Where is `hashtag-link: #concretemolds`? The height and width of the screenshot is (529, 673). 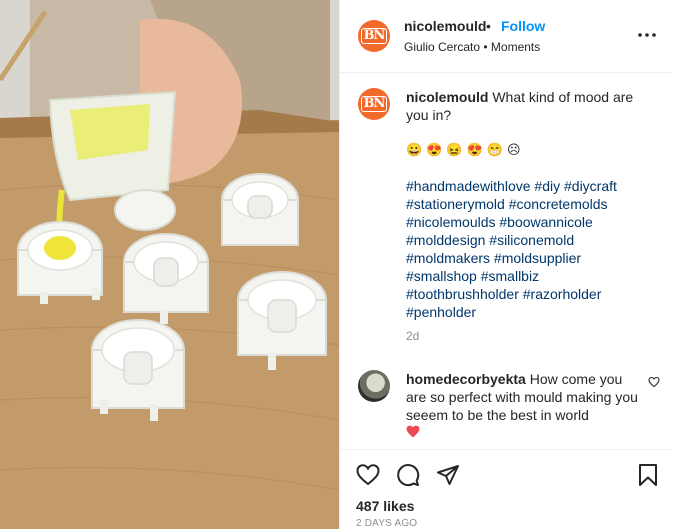 hashtag-link: #concretemolds is located at coordinates (558, 204).